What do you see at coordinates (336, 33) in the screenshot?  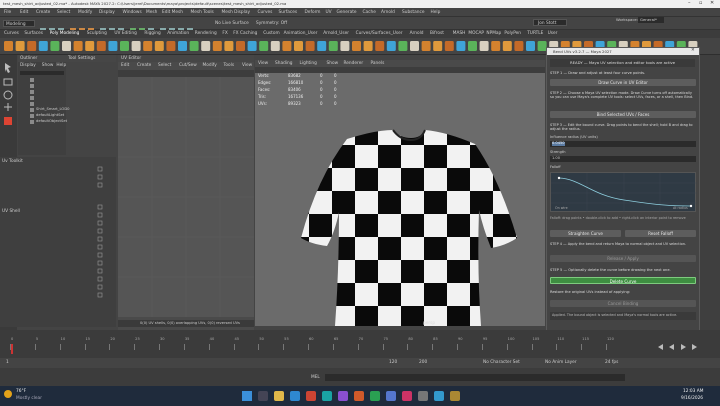 I see `shelf-tab: Arnold_User` at bounding box center [336, 33].